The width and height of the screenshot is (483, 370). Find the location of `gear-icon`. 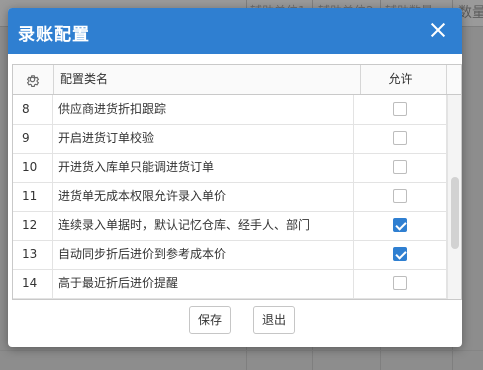

gear-icon is located at coordinates (32, 79).